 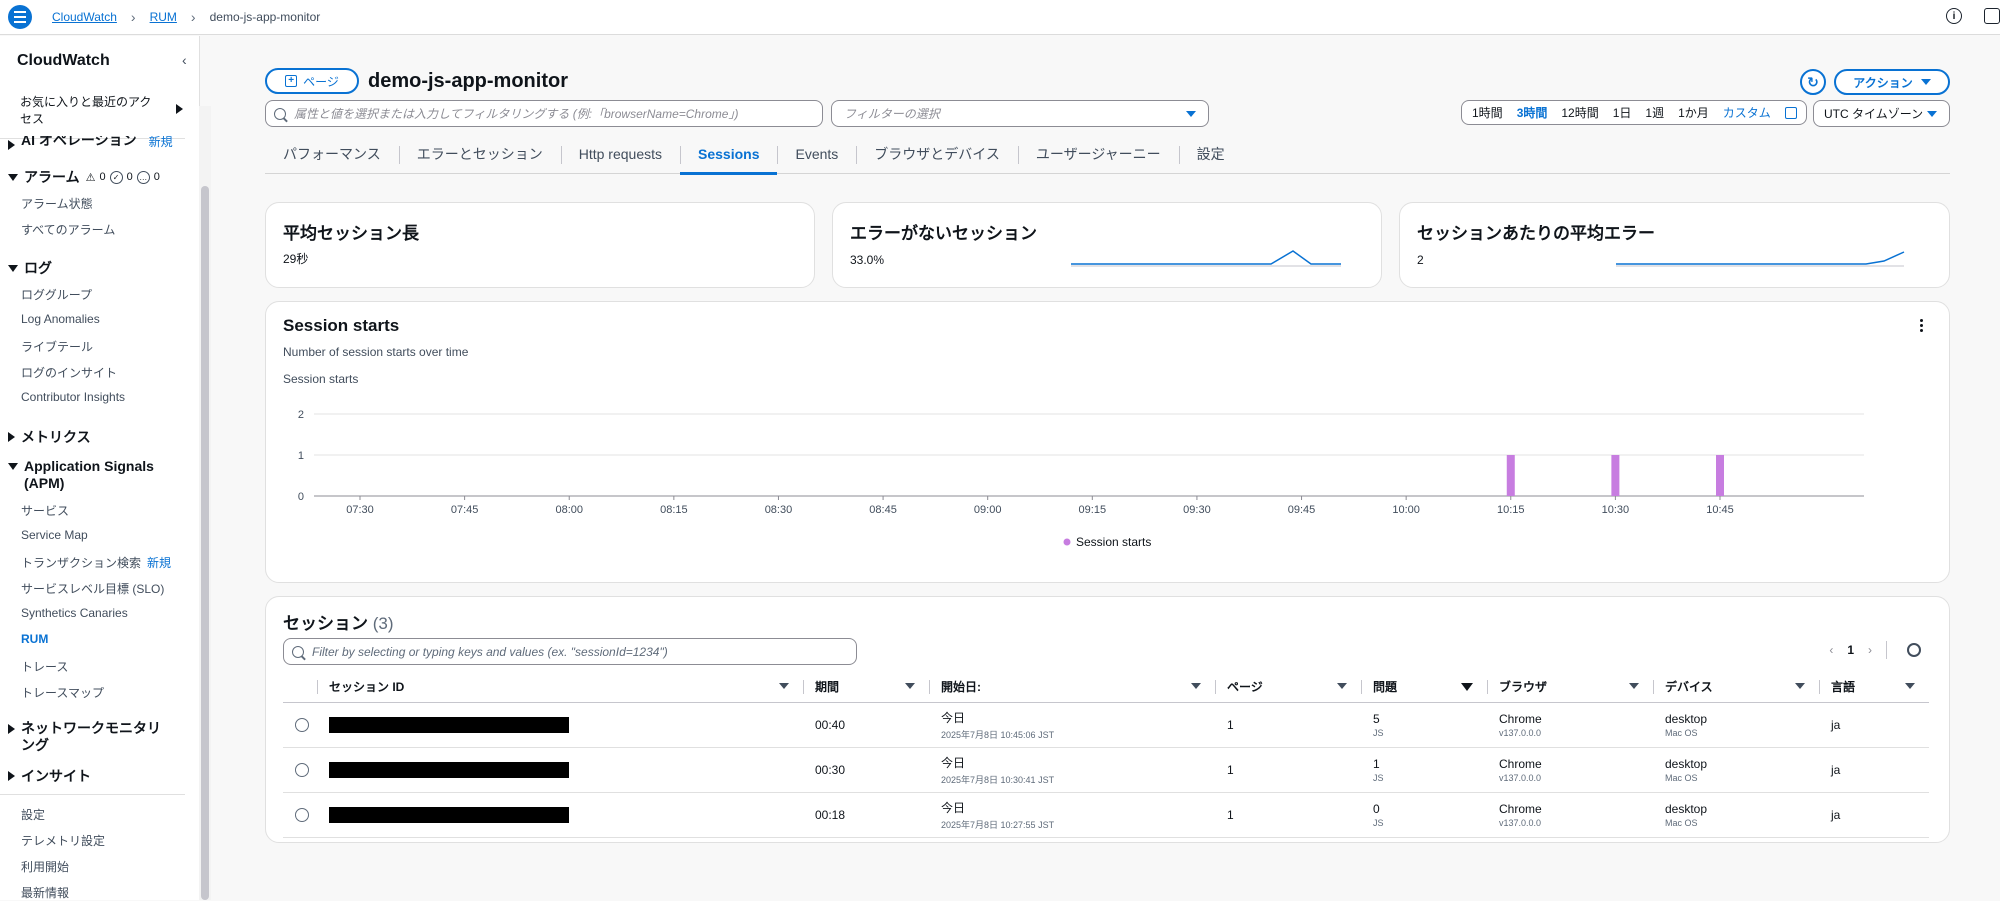 I want to click on tab-events: Events, so click(x=816, y=154).